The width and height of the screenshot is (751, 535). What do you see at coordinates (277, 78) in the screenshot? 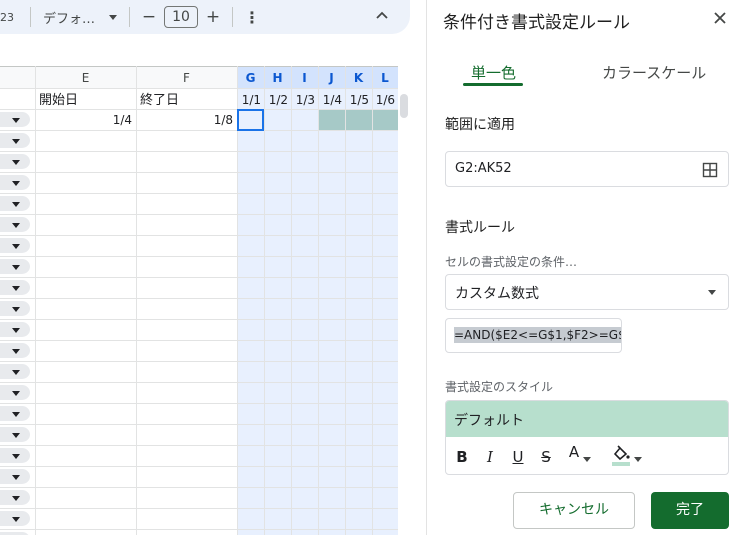
I see `column-header-H: H` at bounding box center [277, 78].